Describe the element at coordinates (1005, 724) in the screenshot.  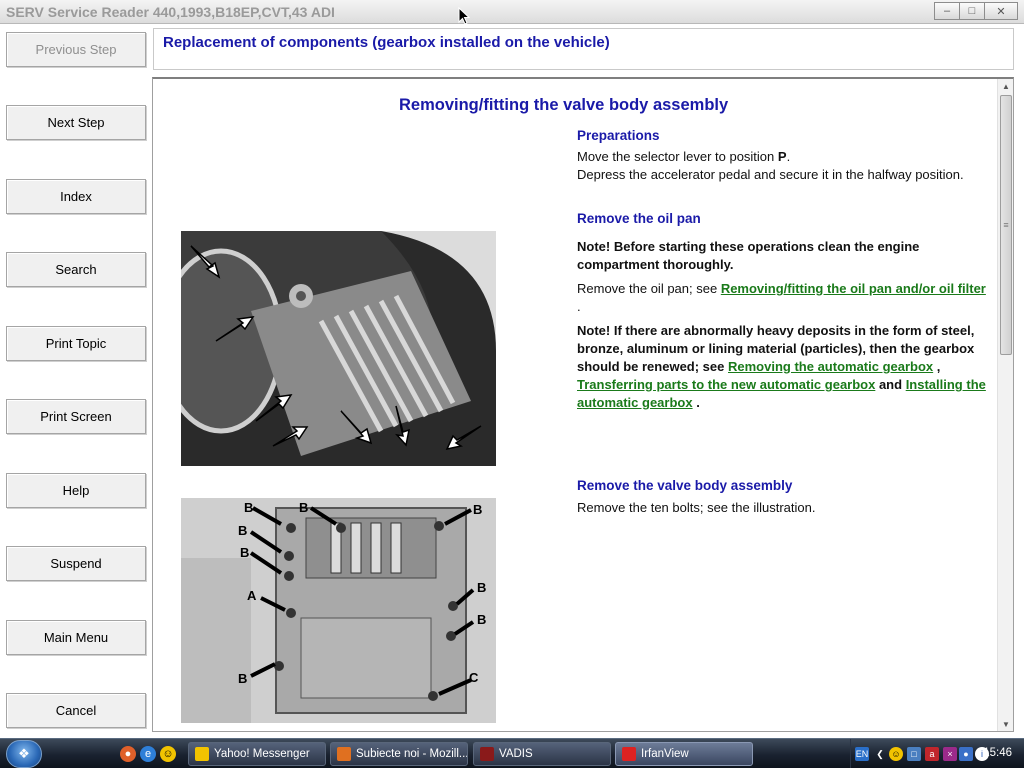
I see `scroll-down-arrow-icon: ▼` at that location.